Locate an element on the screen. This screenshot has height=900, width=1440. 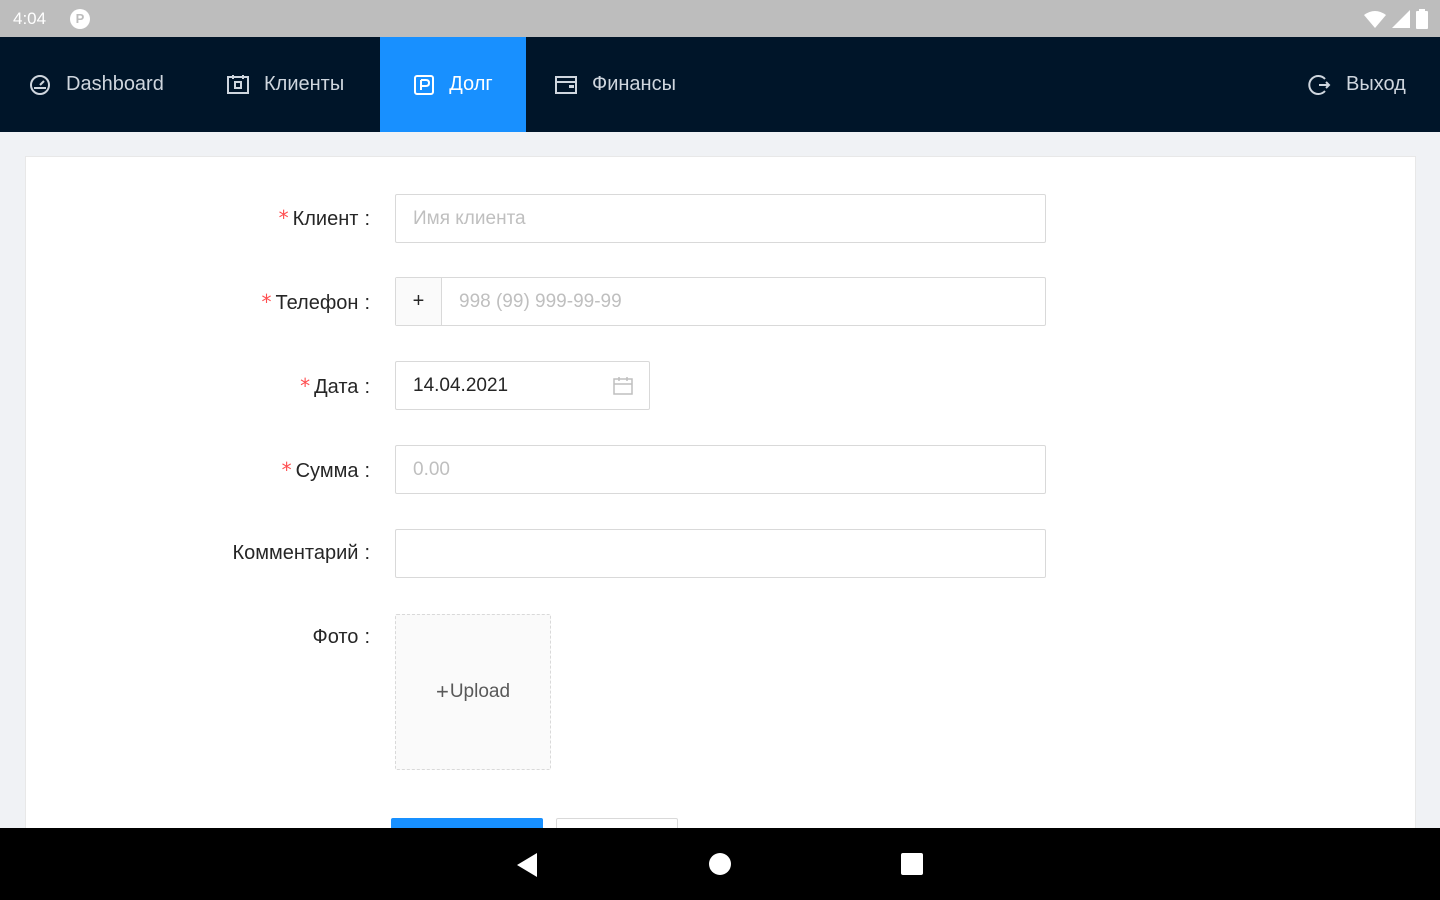
home-icon is located at coordinates (720, 864).